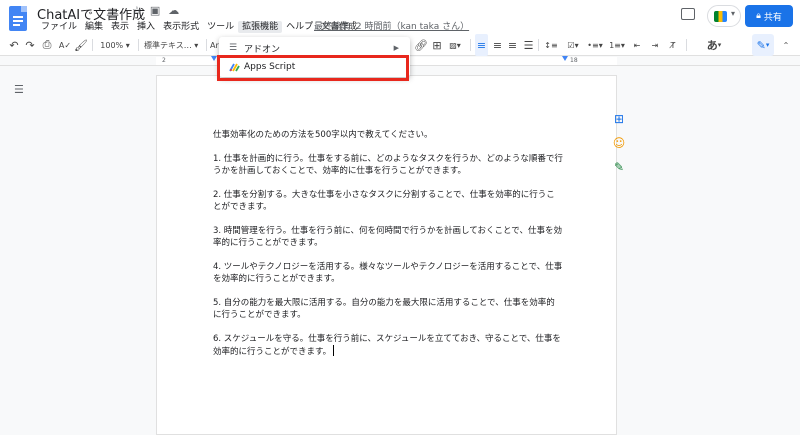 The image size is (800, 435). What do you see at coordinates (233, 48) in the screenshot?
I see `addon-icon: ☰` at bounding box center [233, 48].